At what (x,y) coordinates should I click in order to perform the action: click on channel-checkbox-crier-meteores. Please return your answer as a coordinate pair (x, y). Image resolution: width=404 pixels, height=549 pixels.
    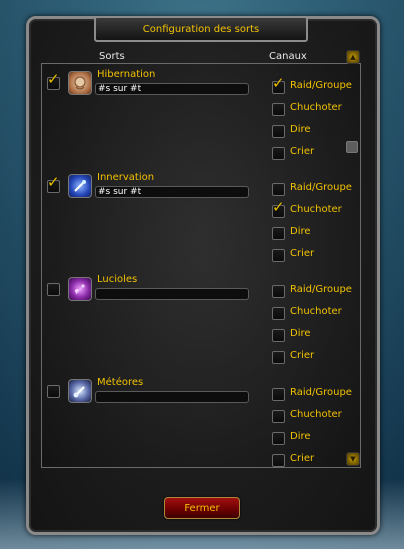
    Looking at the image, I should click on (278, 460).